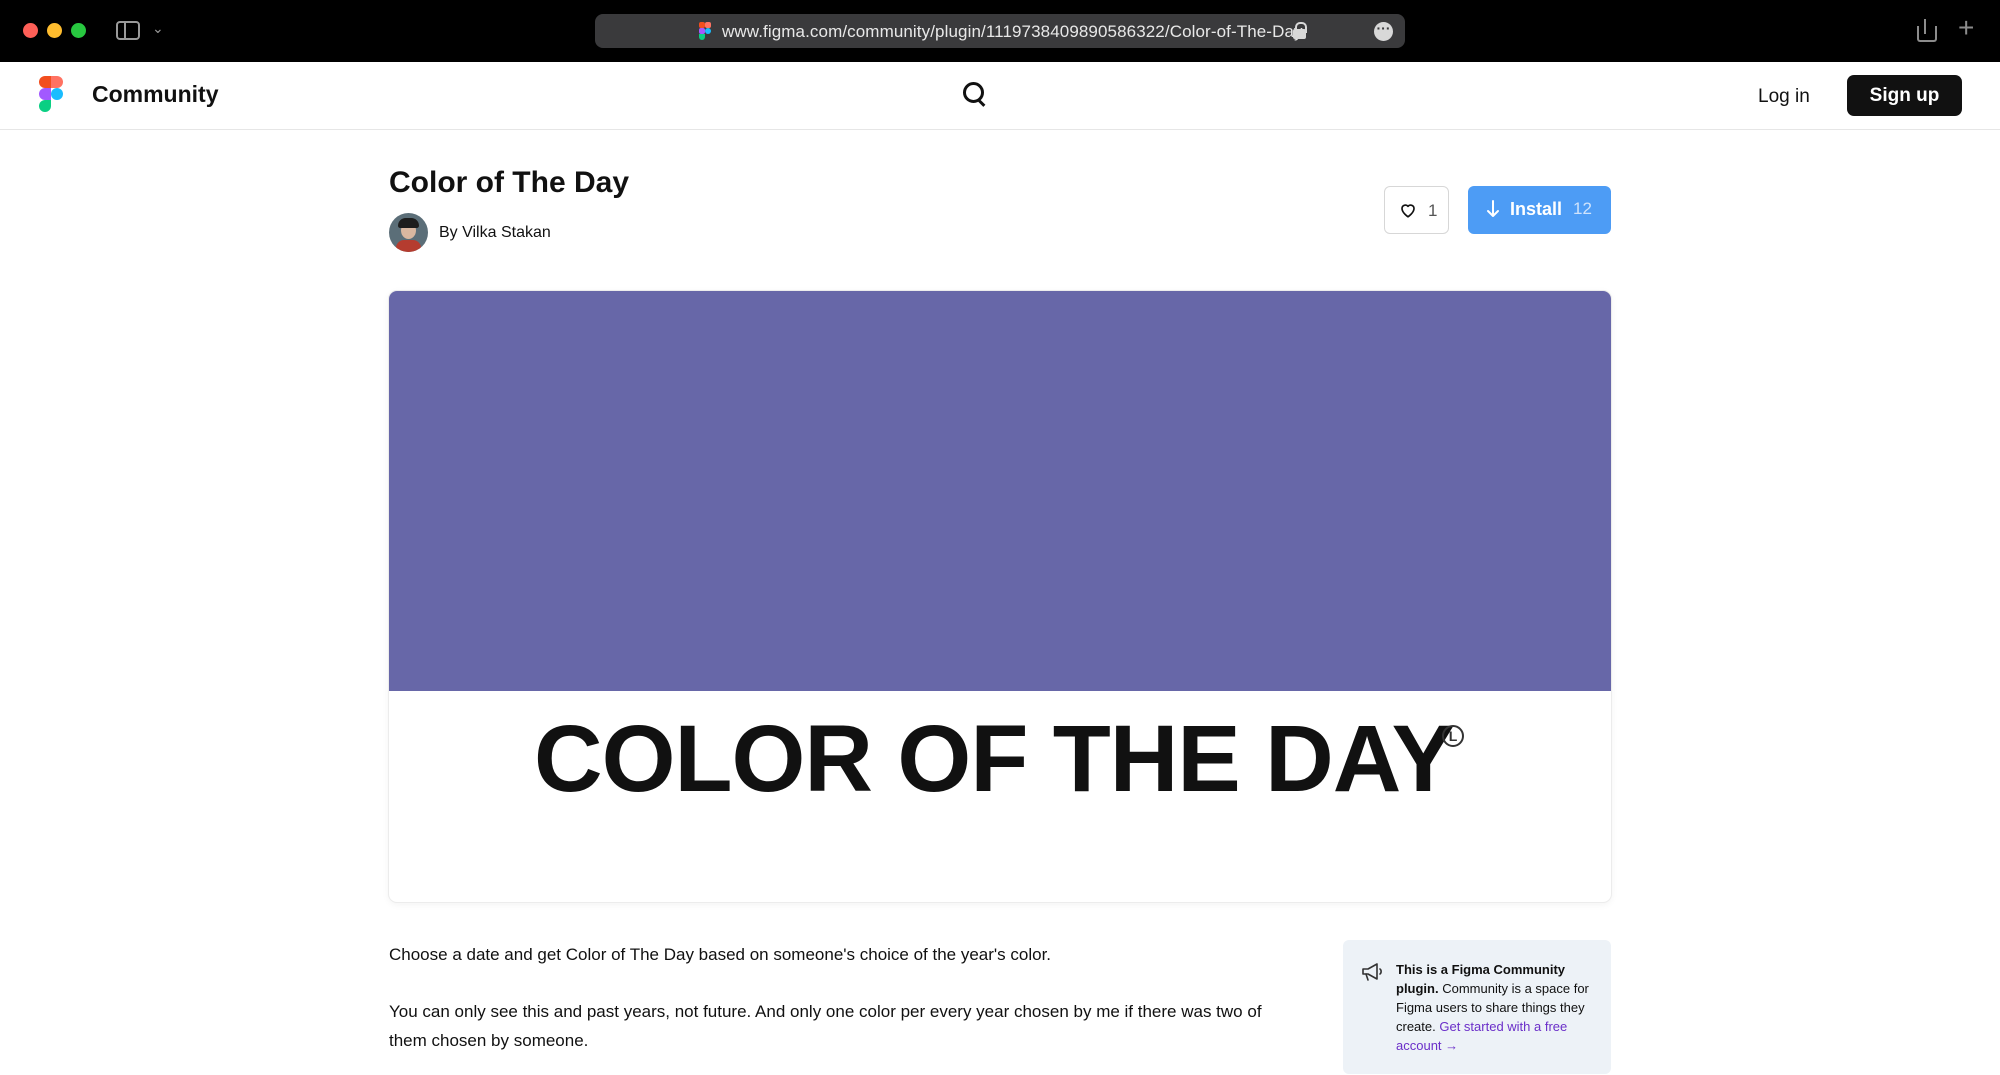 The height and width of the screenshot is (1075, 2000). What do you see at coordinates (1536, 209) in the screenshot?
I see `install-label: Install` at bounding box center [1536, 209].